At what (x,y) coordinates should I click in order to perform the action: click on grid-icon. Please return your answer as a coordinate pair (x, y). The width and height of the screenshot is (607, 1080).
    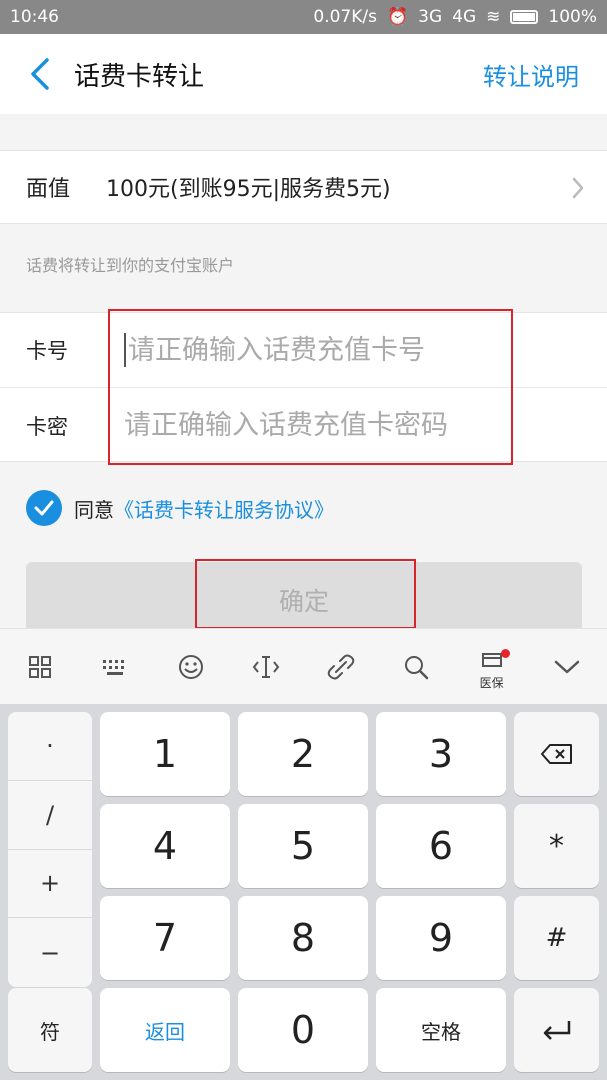
    Looking at the image, I should click on (40, 667).